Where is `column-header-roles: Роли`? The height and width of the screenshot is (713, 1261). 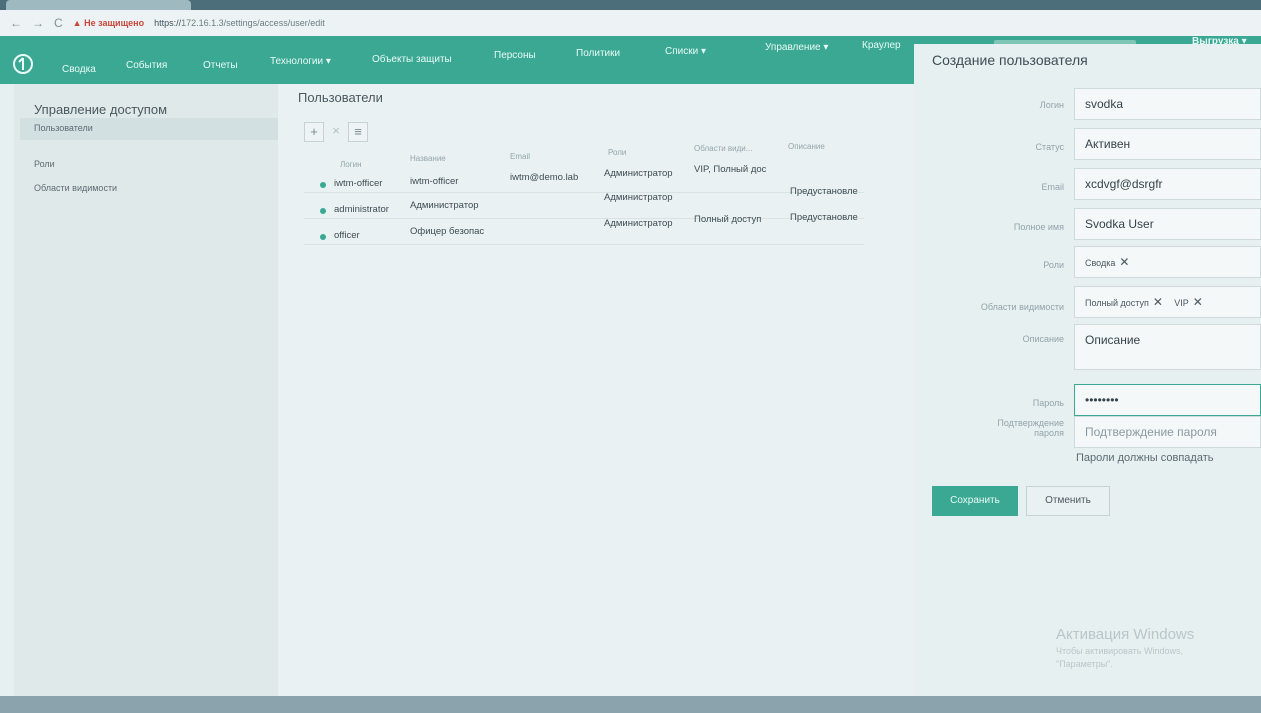
column-header-roles: Роли is located at coordinates (617, 152).